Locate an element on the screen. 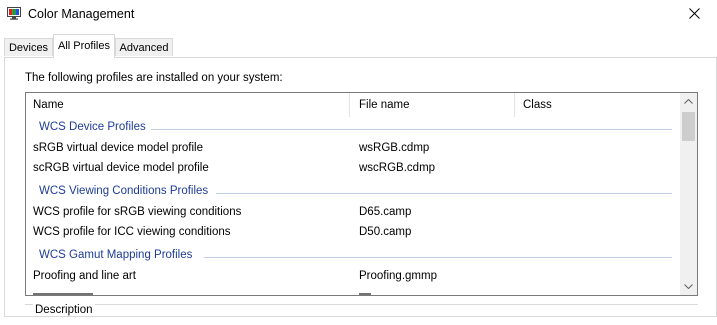 This screenshot has width=717, height=325. group-header-wcs-viewing-conditions-profiles: WCS Viewing Conditions Profiles is located at coordinates (354, 192).